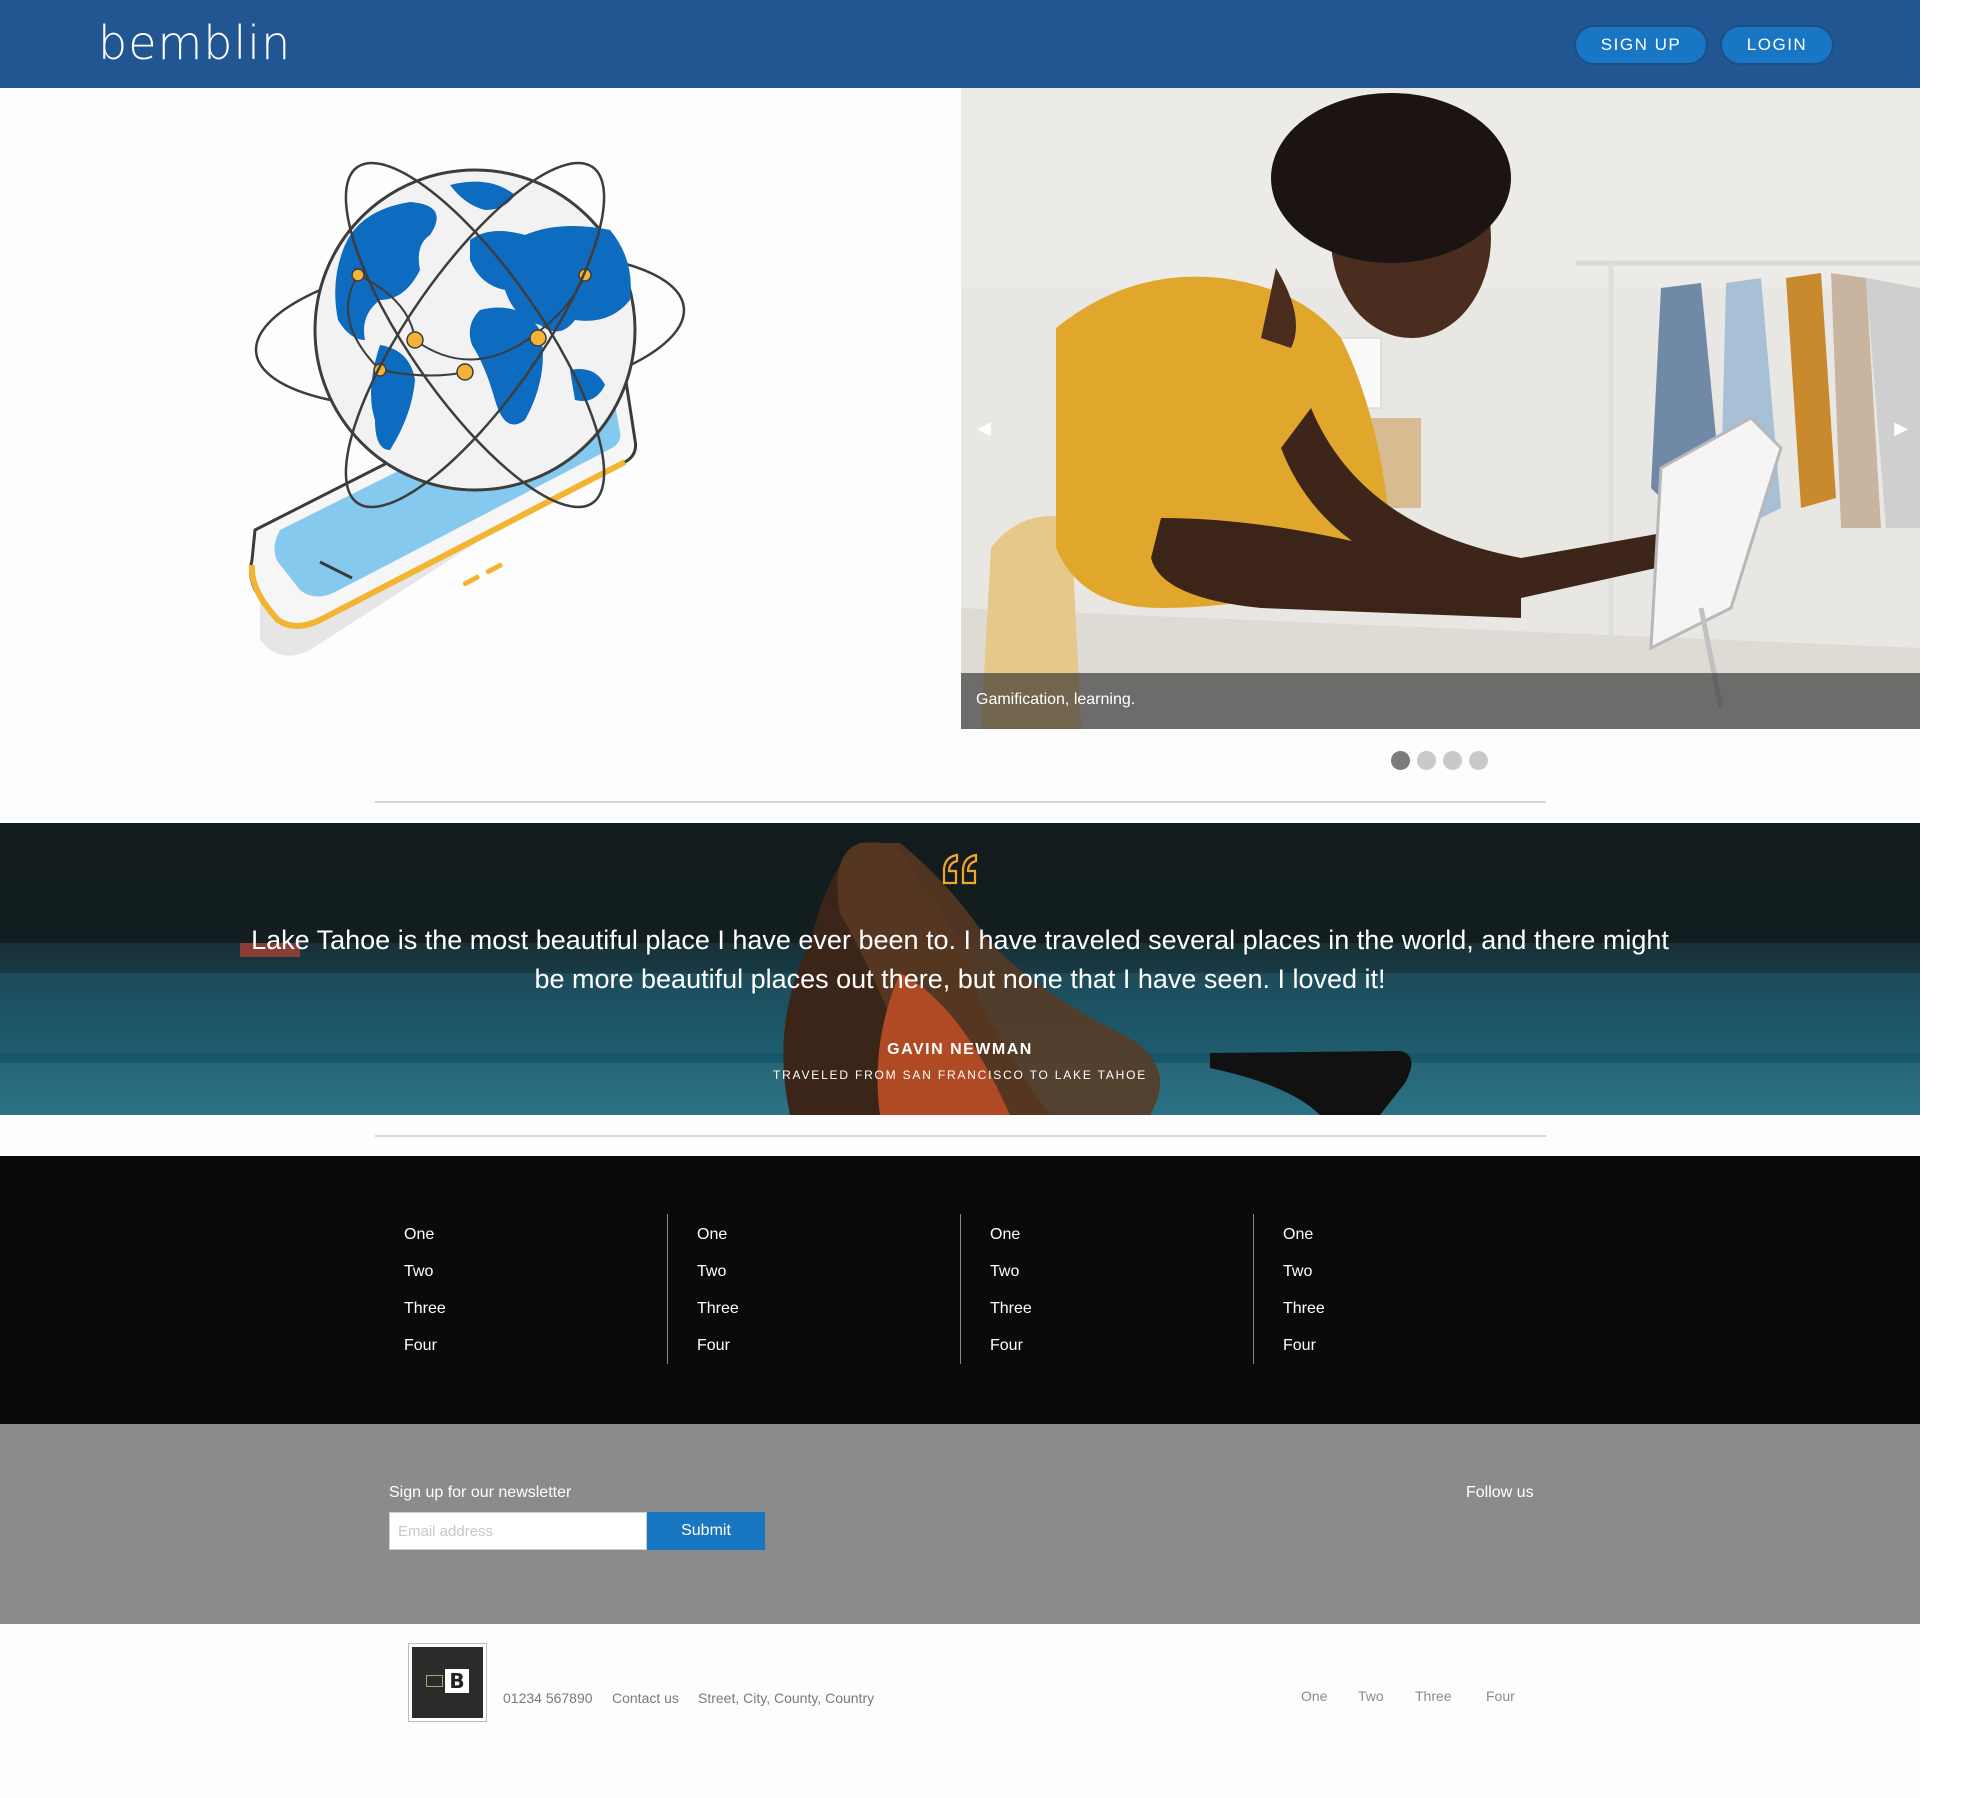 The height and width of the screenshot is (1798, 1966). What do you see at coordinates (1901, 428) in the screenshot?
I see `carousel-next-icon: ▶` at bounding box center [1901, 428].